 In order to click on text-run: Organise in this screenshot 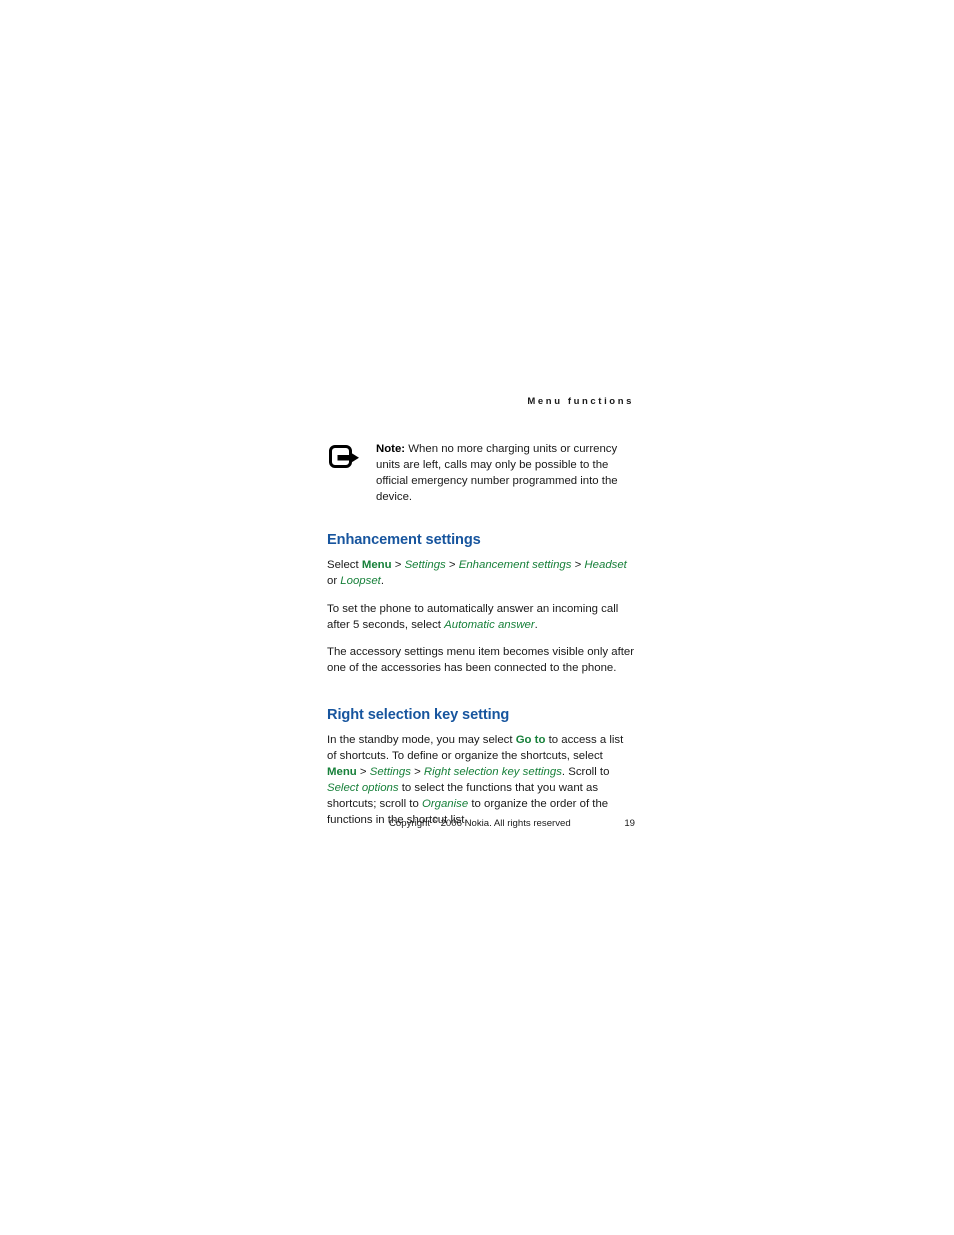, I will do `click(445, 804)`.